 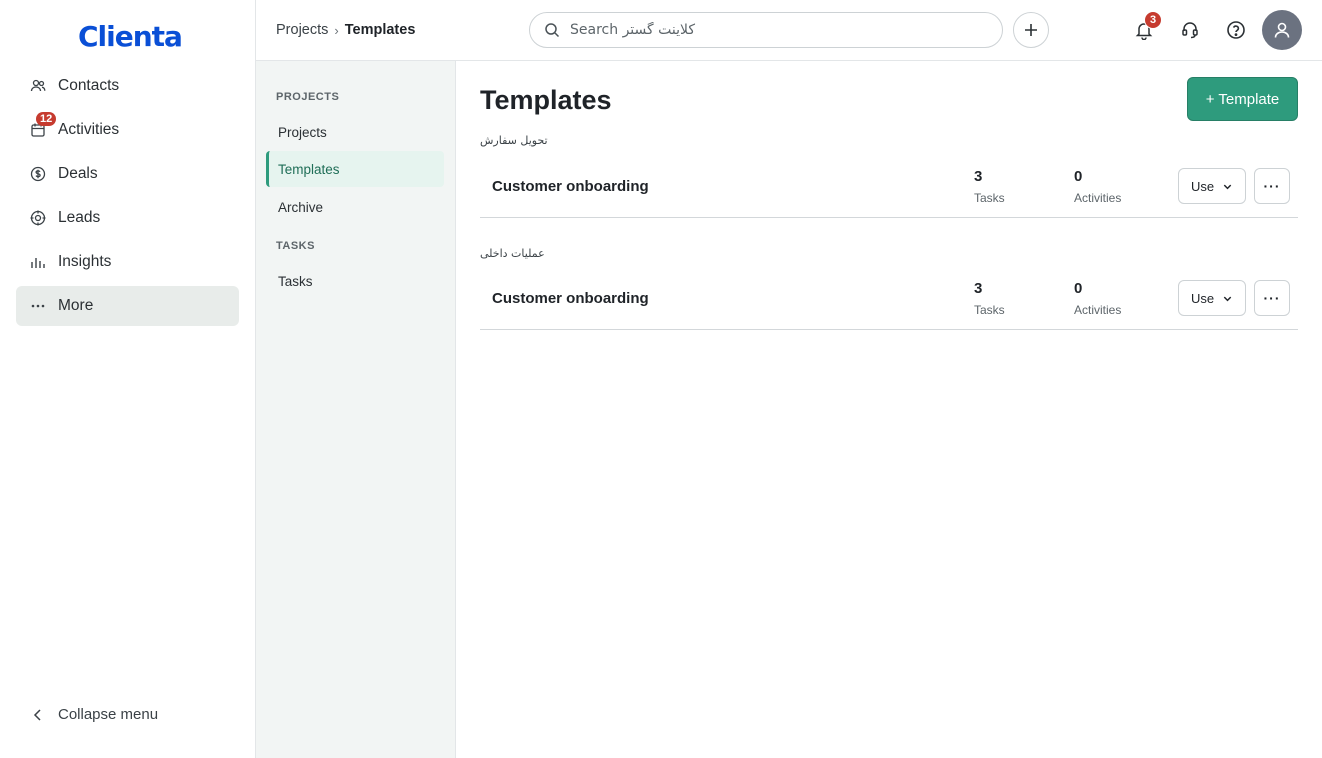 I want to click on search-icon, so click(x=552, y=30).